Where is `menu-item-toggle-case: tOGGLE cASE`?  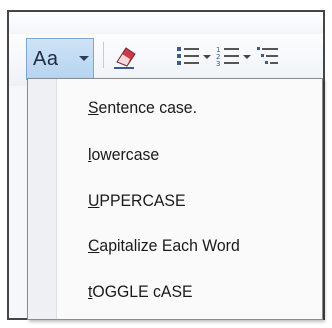 menu-item-toggle-case: tOGGLE cASE is located at coordinates (140, 292).